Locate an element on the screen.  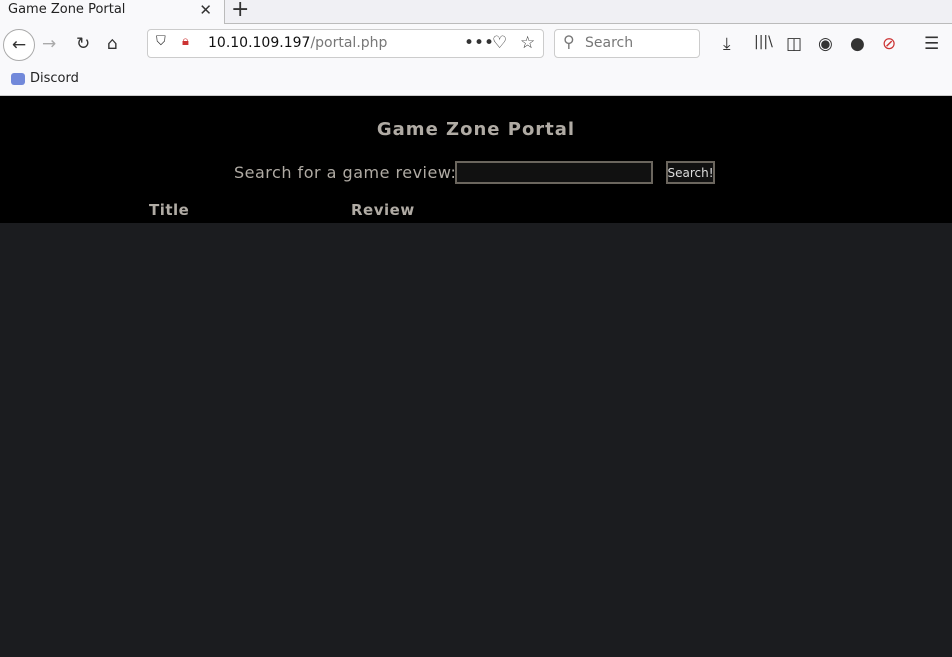
search-label: Search for a game review: is located at coordinates (345, 172).